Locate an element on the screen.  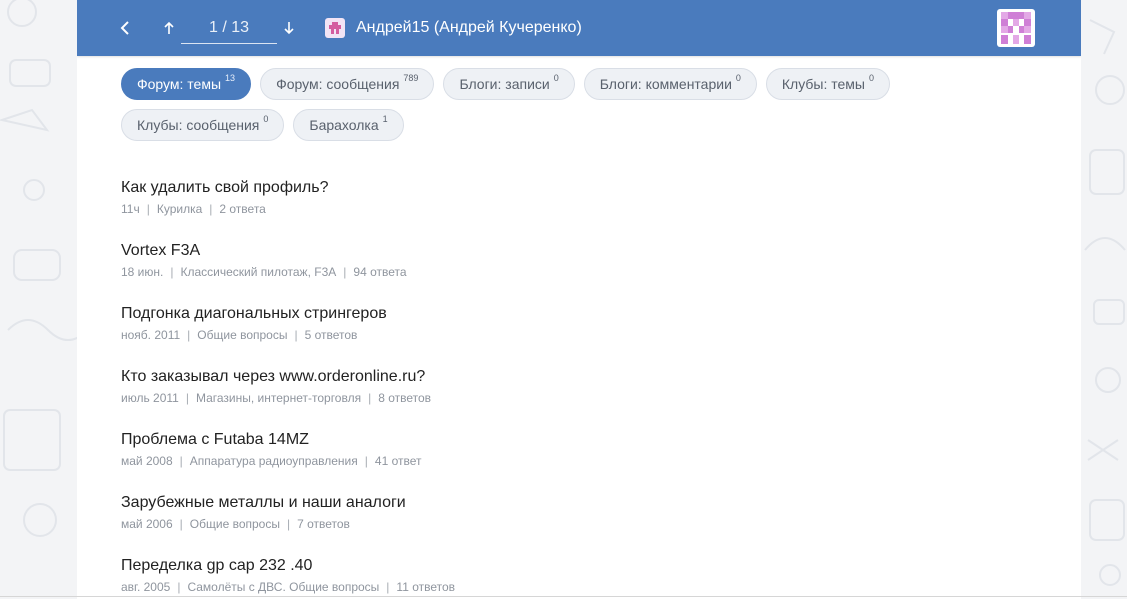
topic-date: нояб. 2011 is located at coordinates (151, 335).